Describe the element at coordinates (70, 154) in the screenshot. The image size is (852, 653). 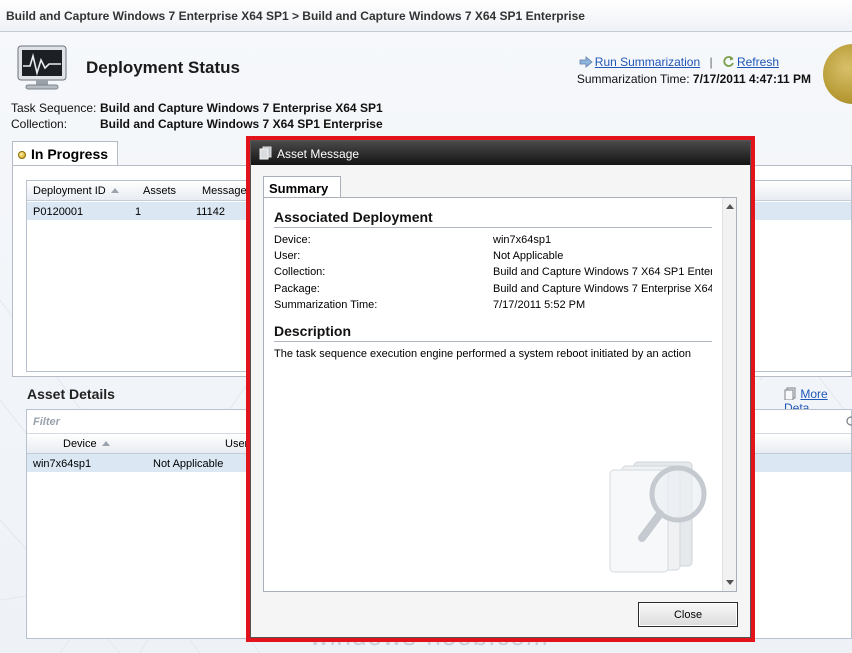
I see `tab-in-progress-label: In Progress` at that location.